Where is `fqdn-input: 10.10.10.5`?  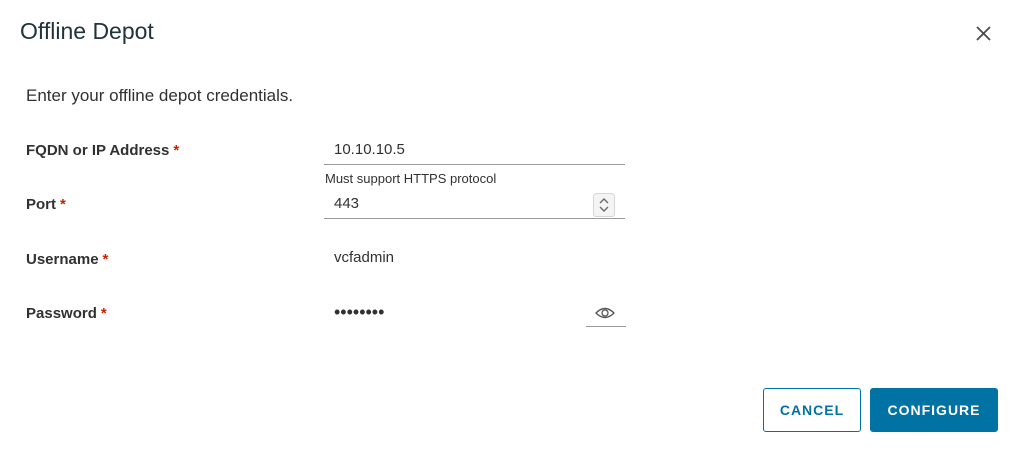
fqdn-input: 10.10.10.5 is located at coordinates (474, 151).